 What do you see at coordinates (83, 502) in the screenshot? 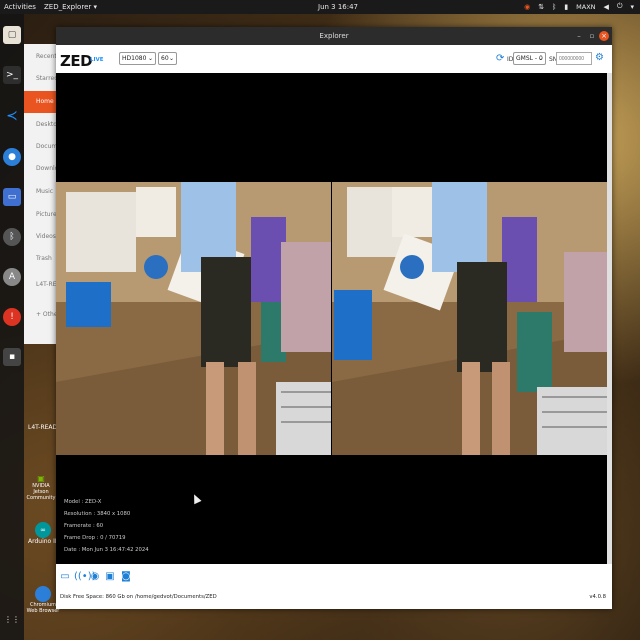
I see `info-model: Model : ZED-X` at bounding box center [83, 502].